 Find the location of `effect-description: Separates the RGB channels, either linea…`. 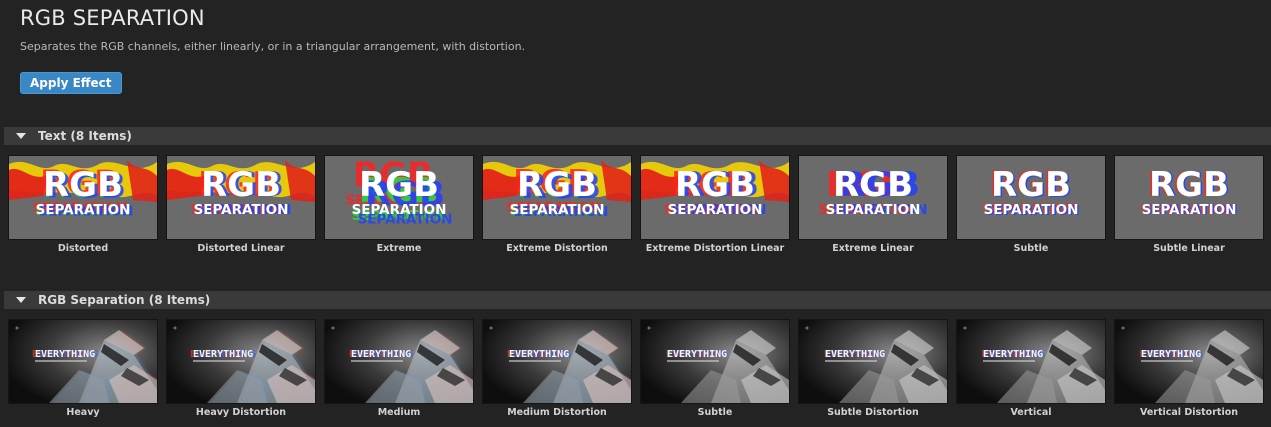

effect-description: Separates the RGB channels, either linea… is located at coordinates (273, 46).